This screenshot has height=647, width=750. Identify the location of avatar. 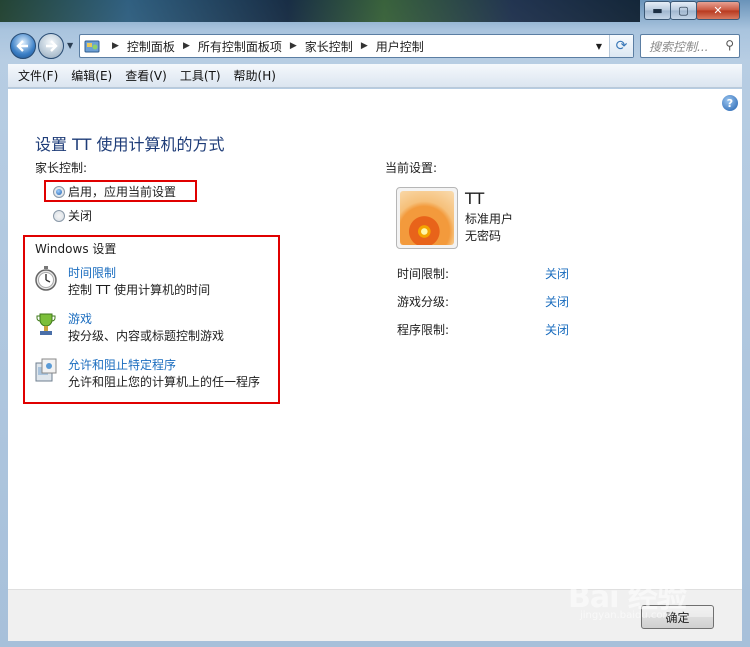
(427, 218).